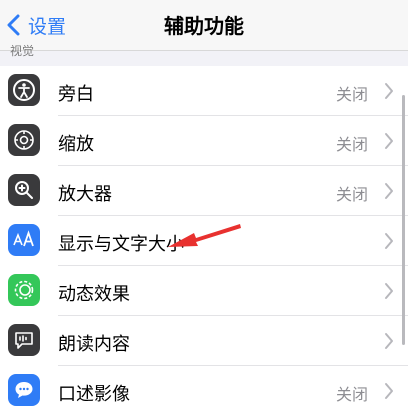 This screenshot has height=406, width=408. Describe the element at coordinates (94, 344) in the screenshot. I see `row-label: 朗读内容` at that location.